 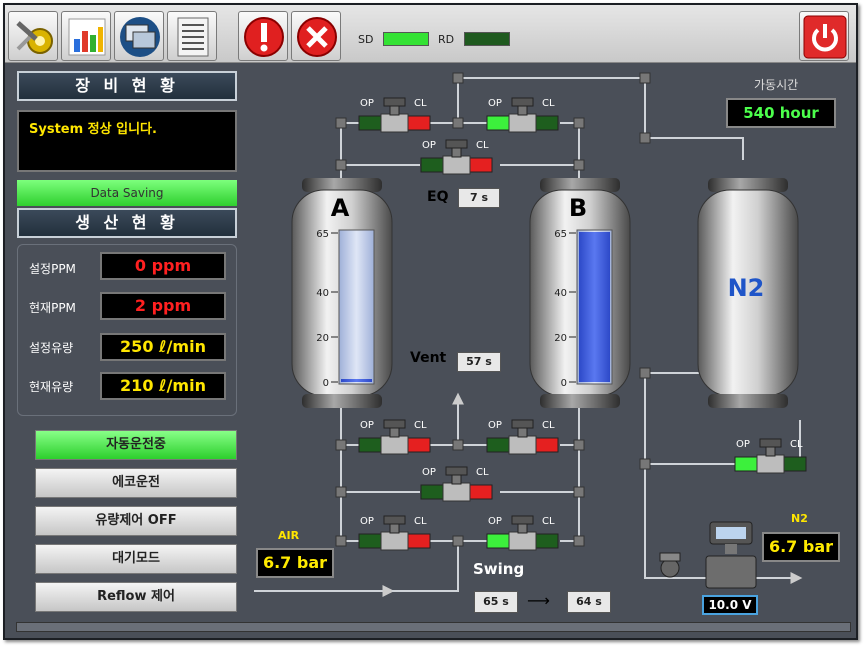 I want to click on valve-mid-bottom-op-label: OP, so click(x=429, y=472).